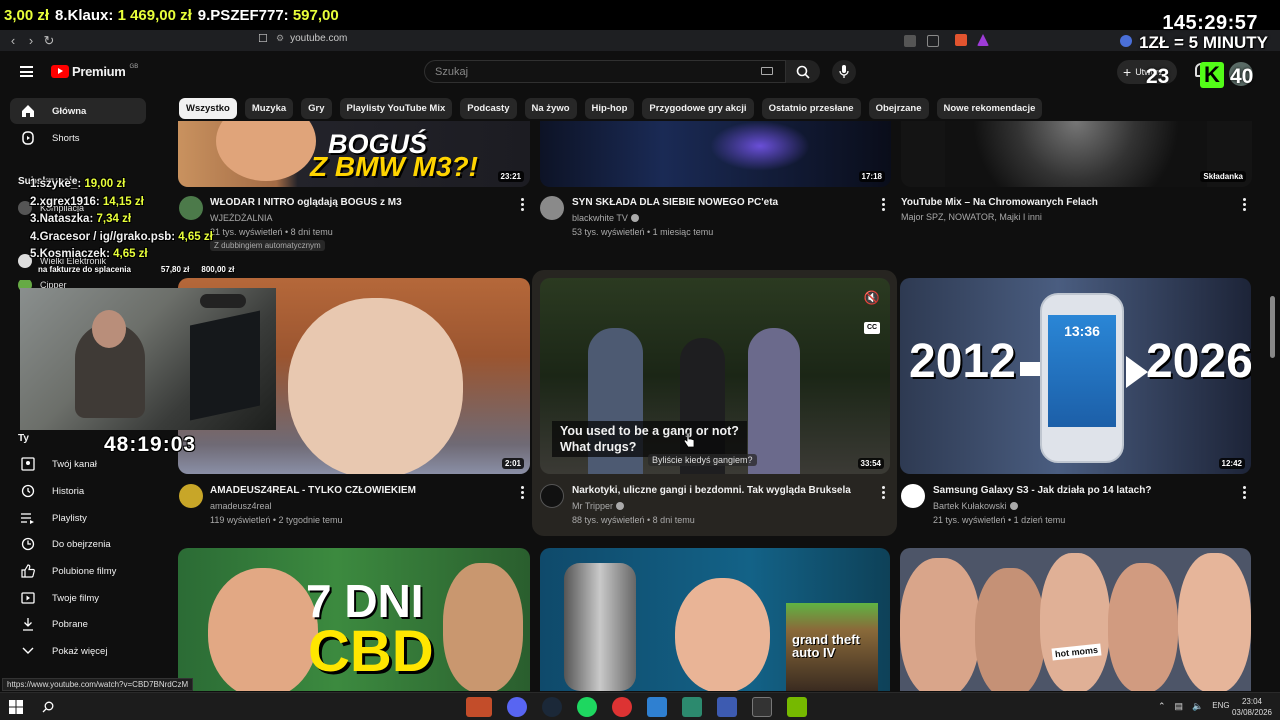 The width and height of the screenshot is (1280, 720). Describe the element at coordinates (225, 365) in the screenshot. I see `monitor-image` at that location.